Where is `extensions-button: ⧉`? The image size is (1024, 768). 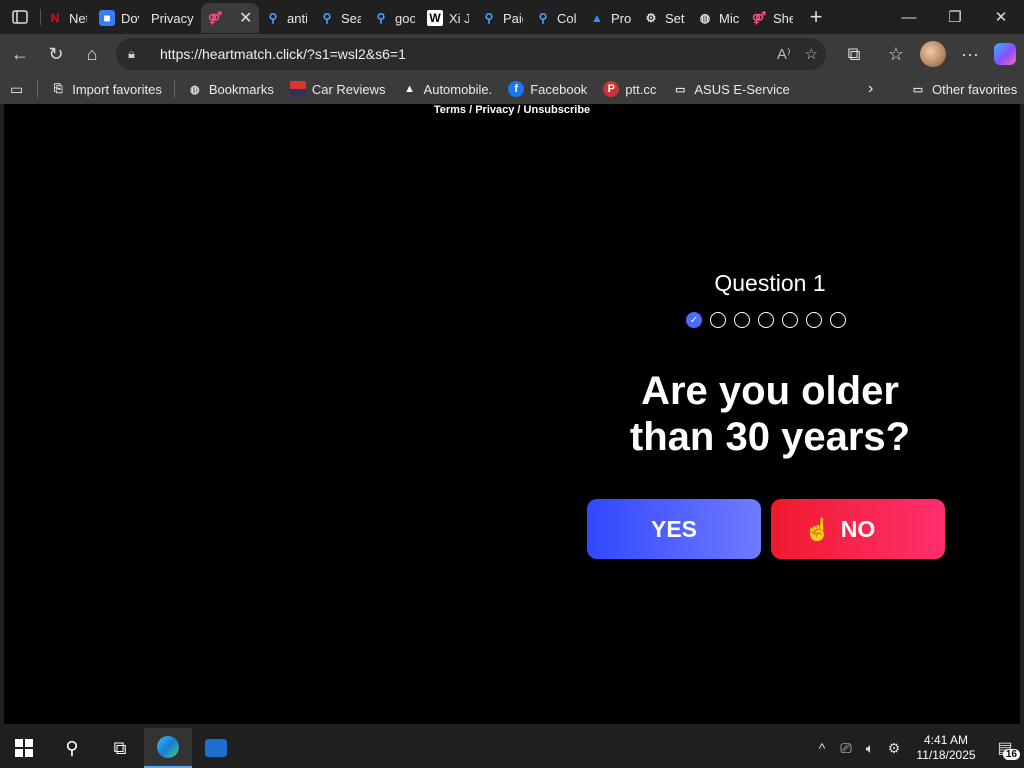 extensions-button: ⧉ is located at coordinates (854, 54).